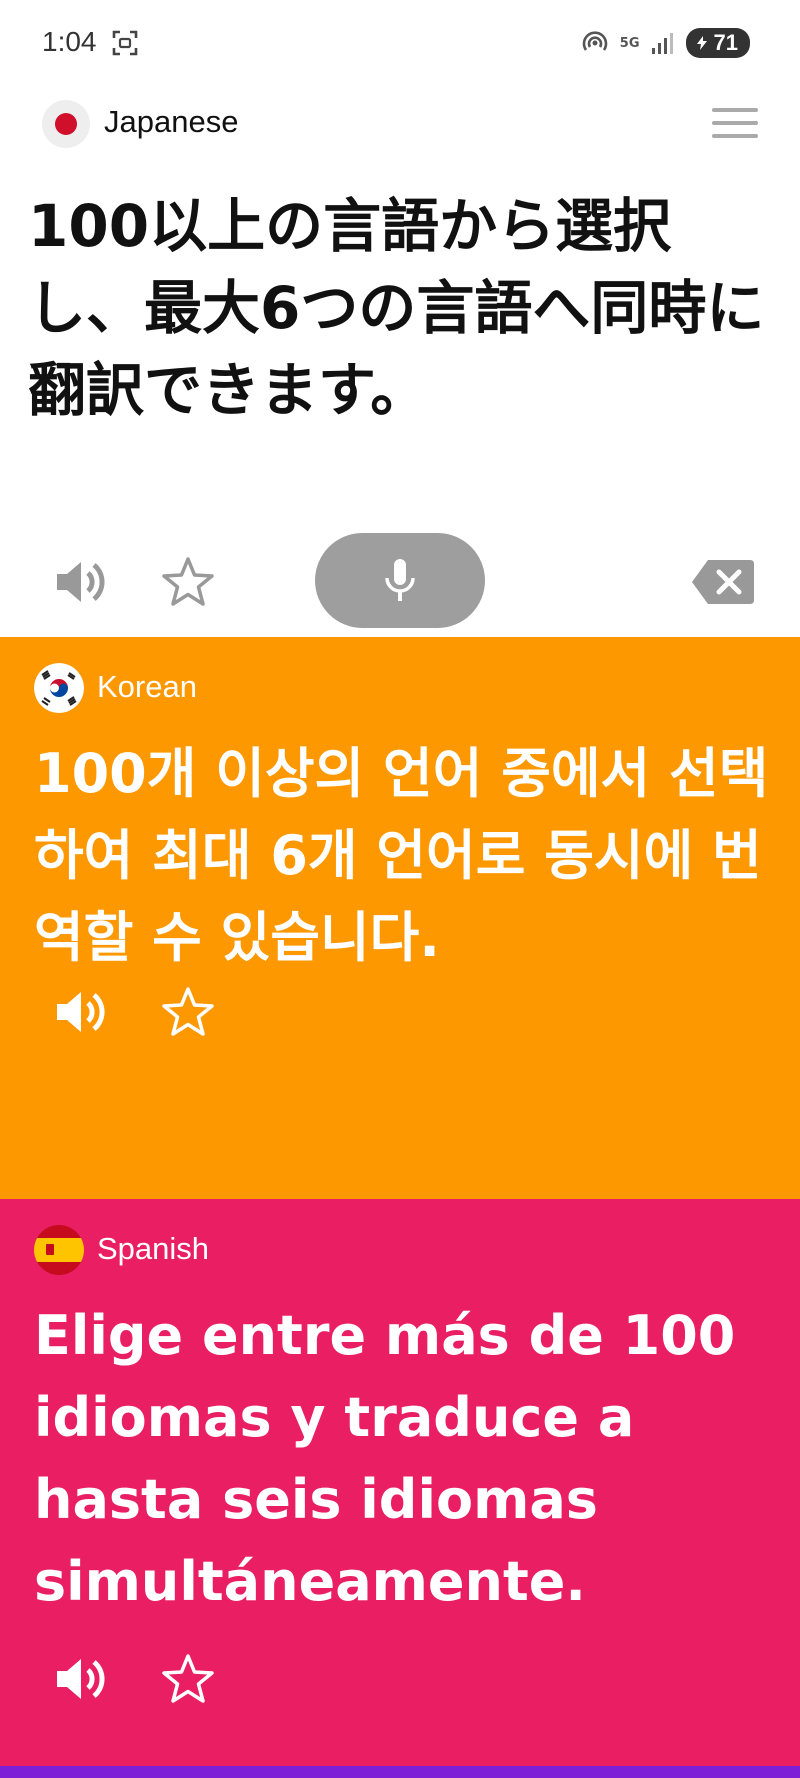  What do you see at coordinates (153, 1249) in the screenshot?
I see `translation-language-label: Spanish` at bounding box center [153, 1249].